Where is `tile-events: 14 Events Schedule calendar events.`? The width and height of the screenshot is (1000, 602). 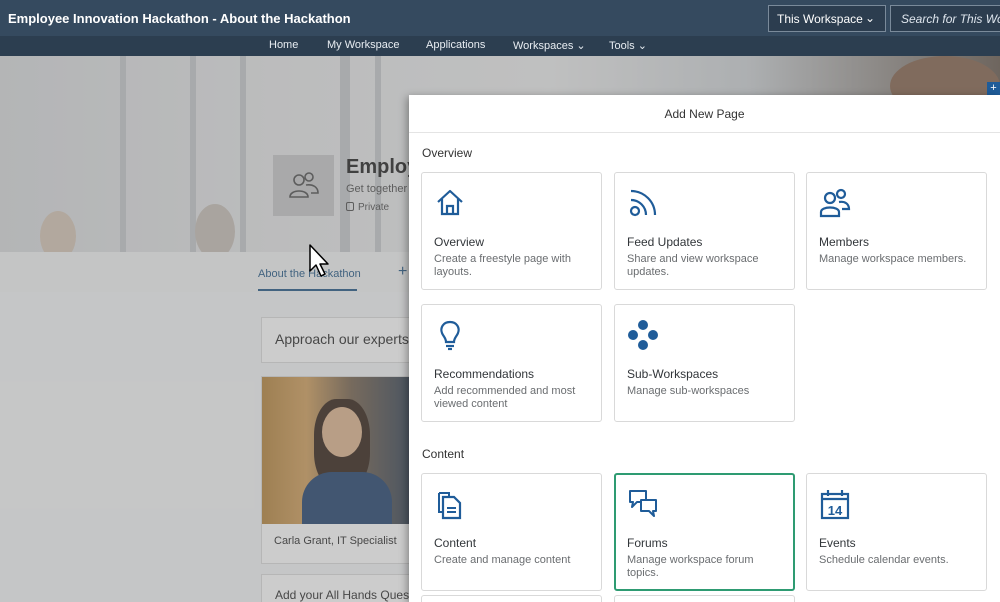
tile-events: 14 Events Schedule calendar events. is located at coordinates (896, 532).